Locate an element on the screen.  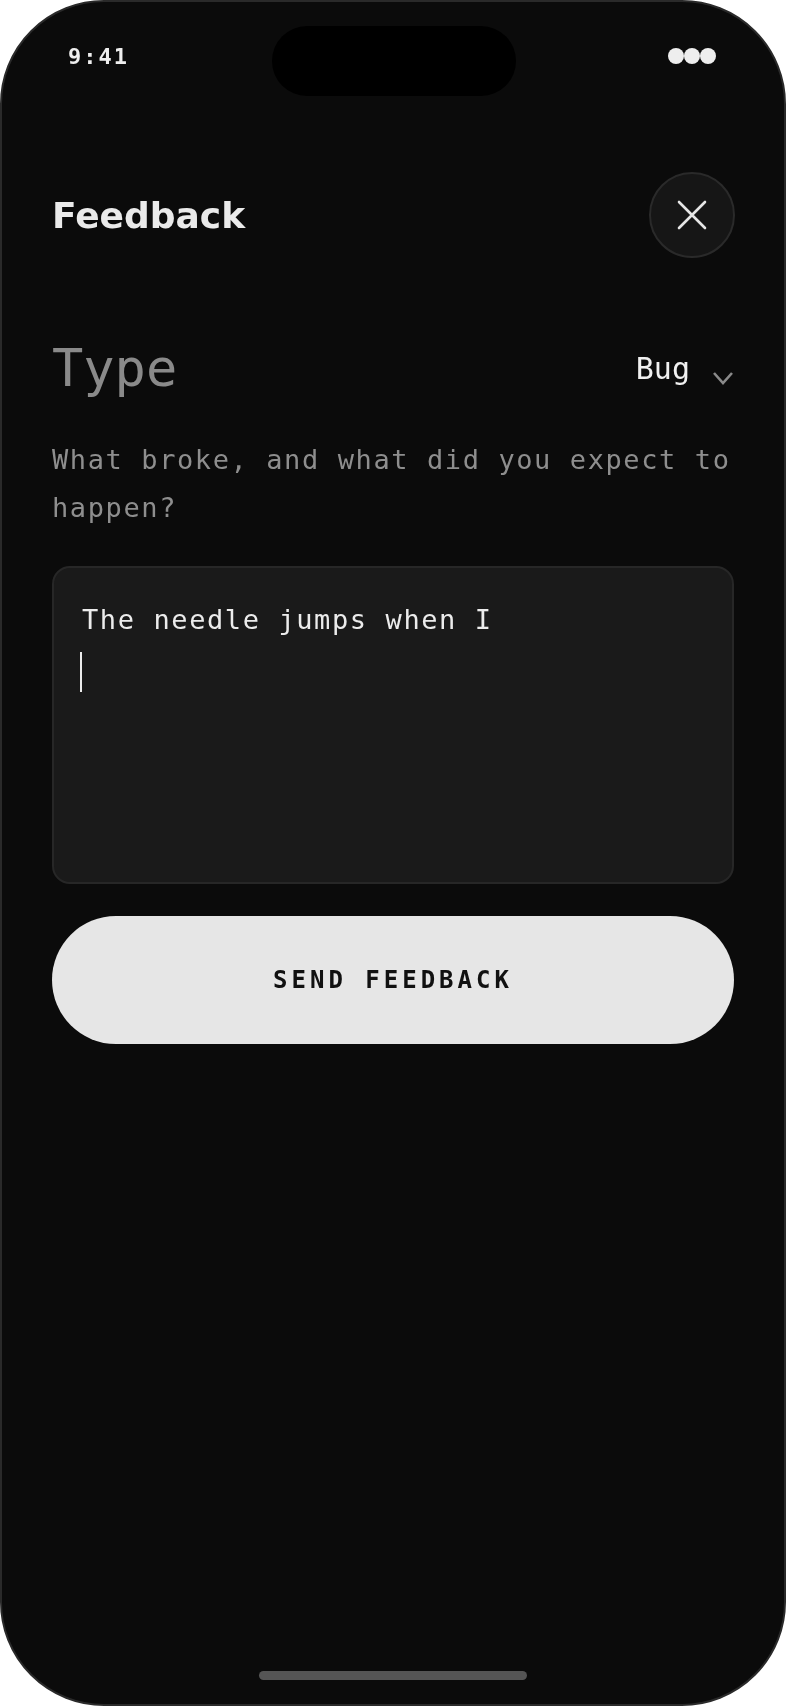
chevron-down-icon is located at coordinates (723, 378).